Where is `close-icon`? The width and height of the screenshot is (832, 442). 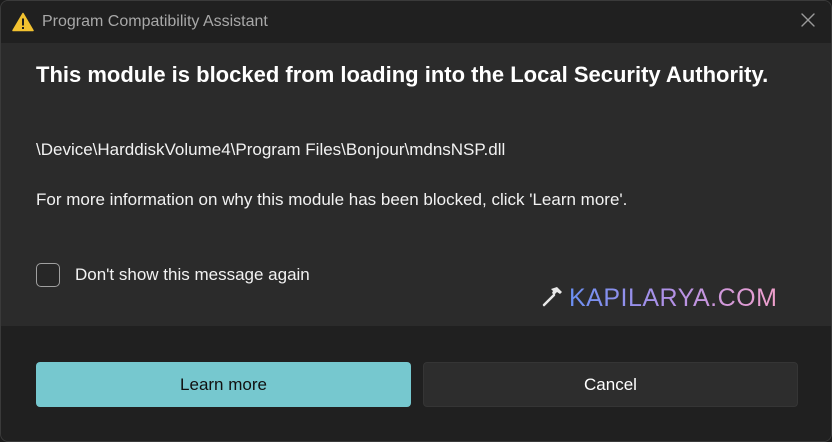
close-icon is located at coordinates (808, 22).